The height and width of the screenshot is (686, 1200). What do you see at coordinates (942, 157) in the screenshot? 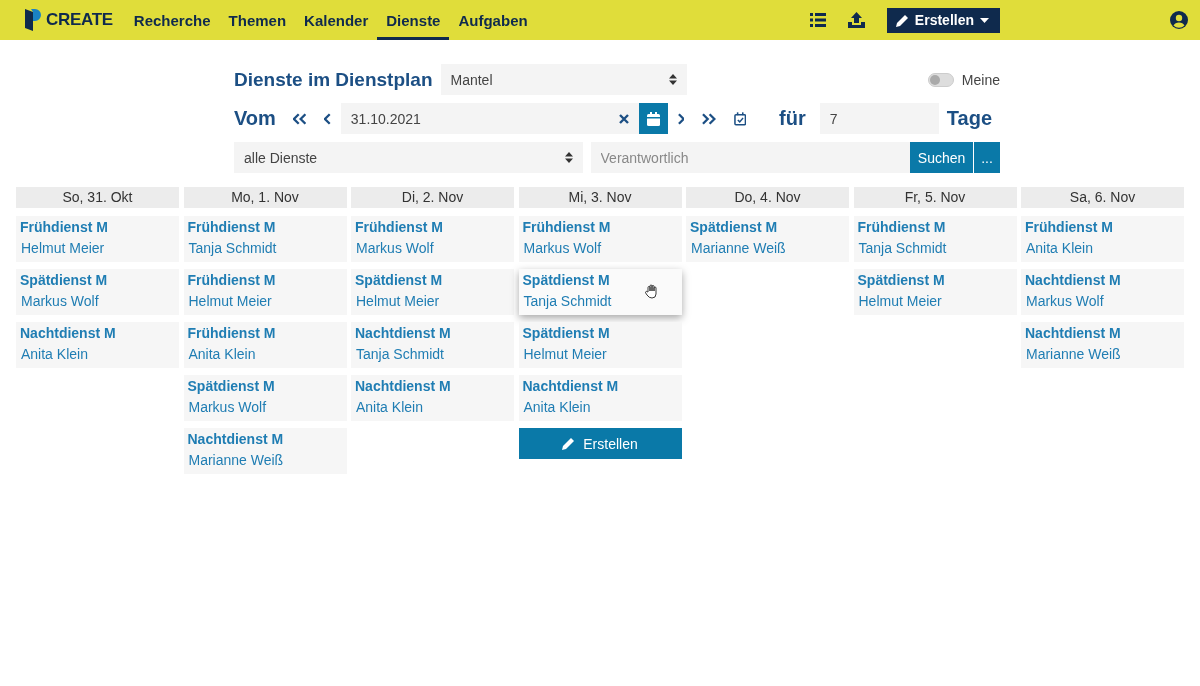
I see `search-button: Suchen` at bounding box center [942, 157].